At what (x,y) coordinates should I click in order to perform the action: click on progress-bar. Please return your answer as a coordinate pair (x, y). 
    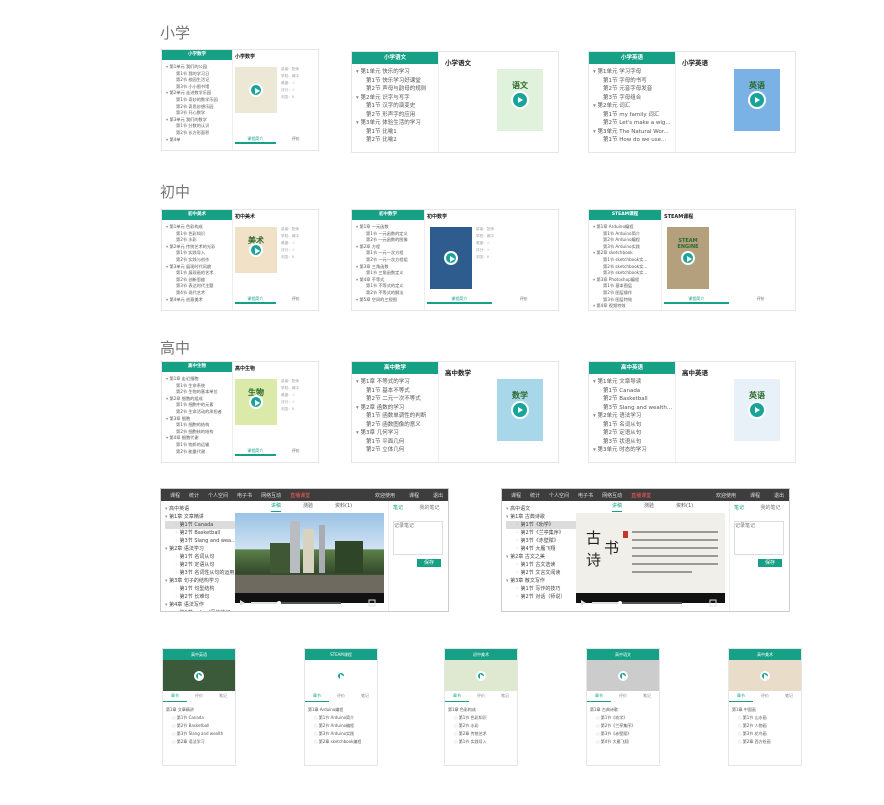
    Looking at the image, I should click on (650, 603).